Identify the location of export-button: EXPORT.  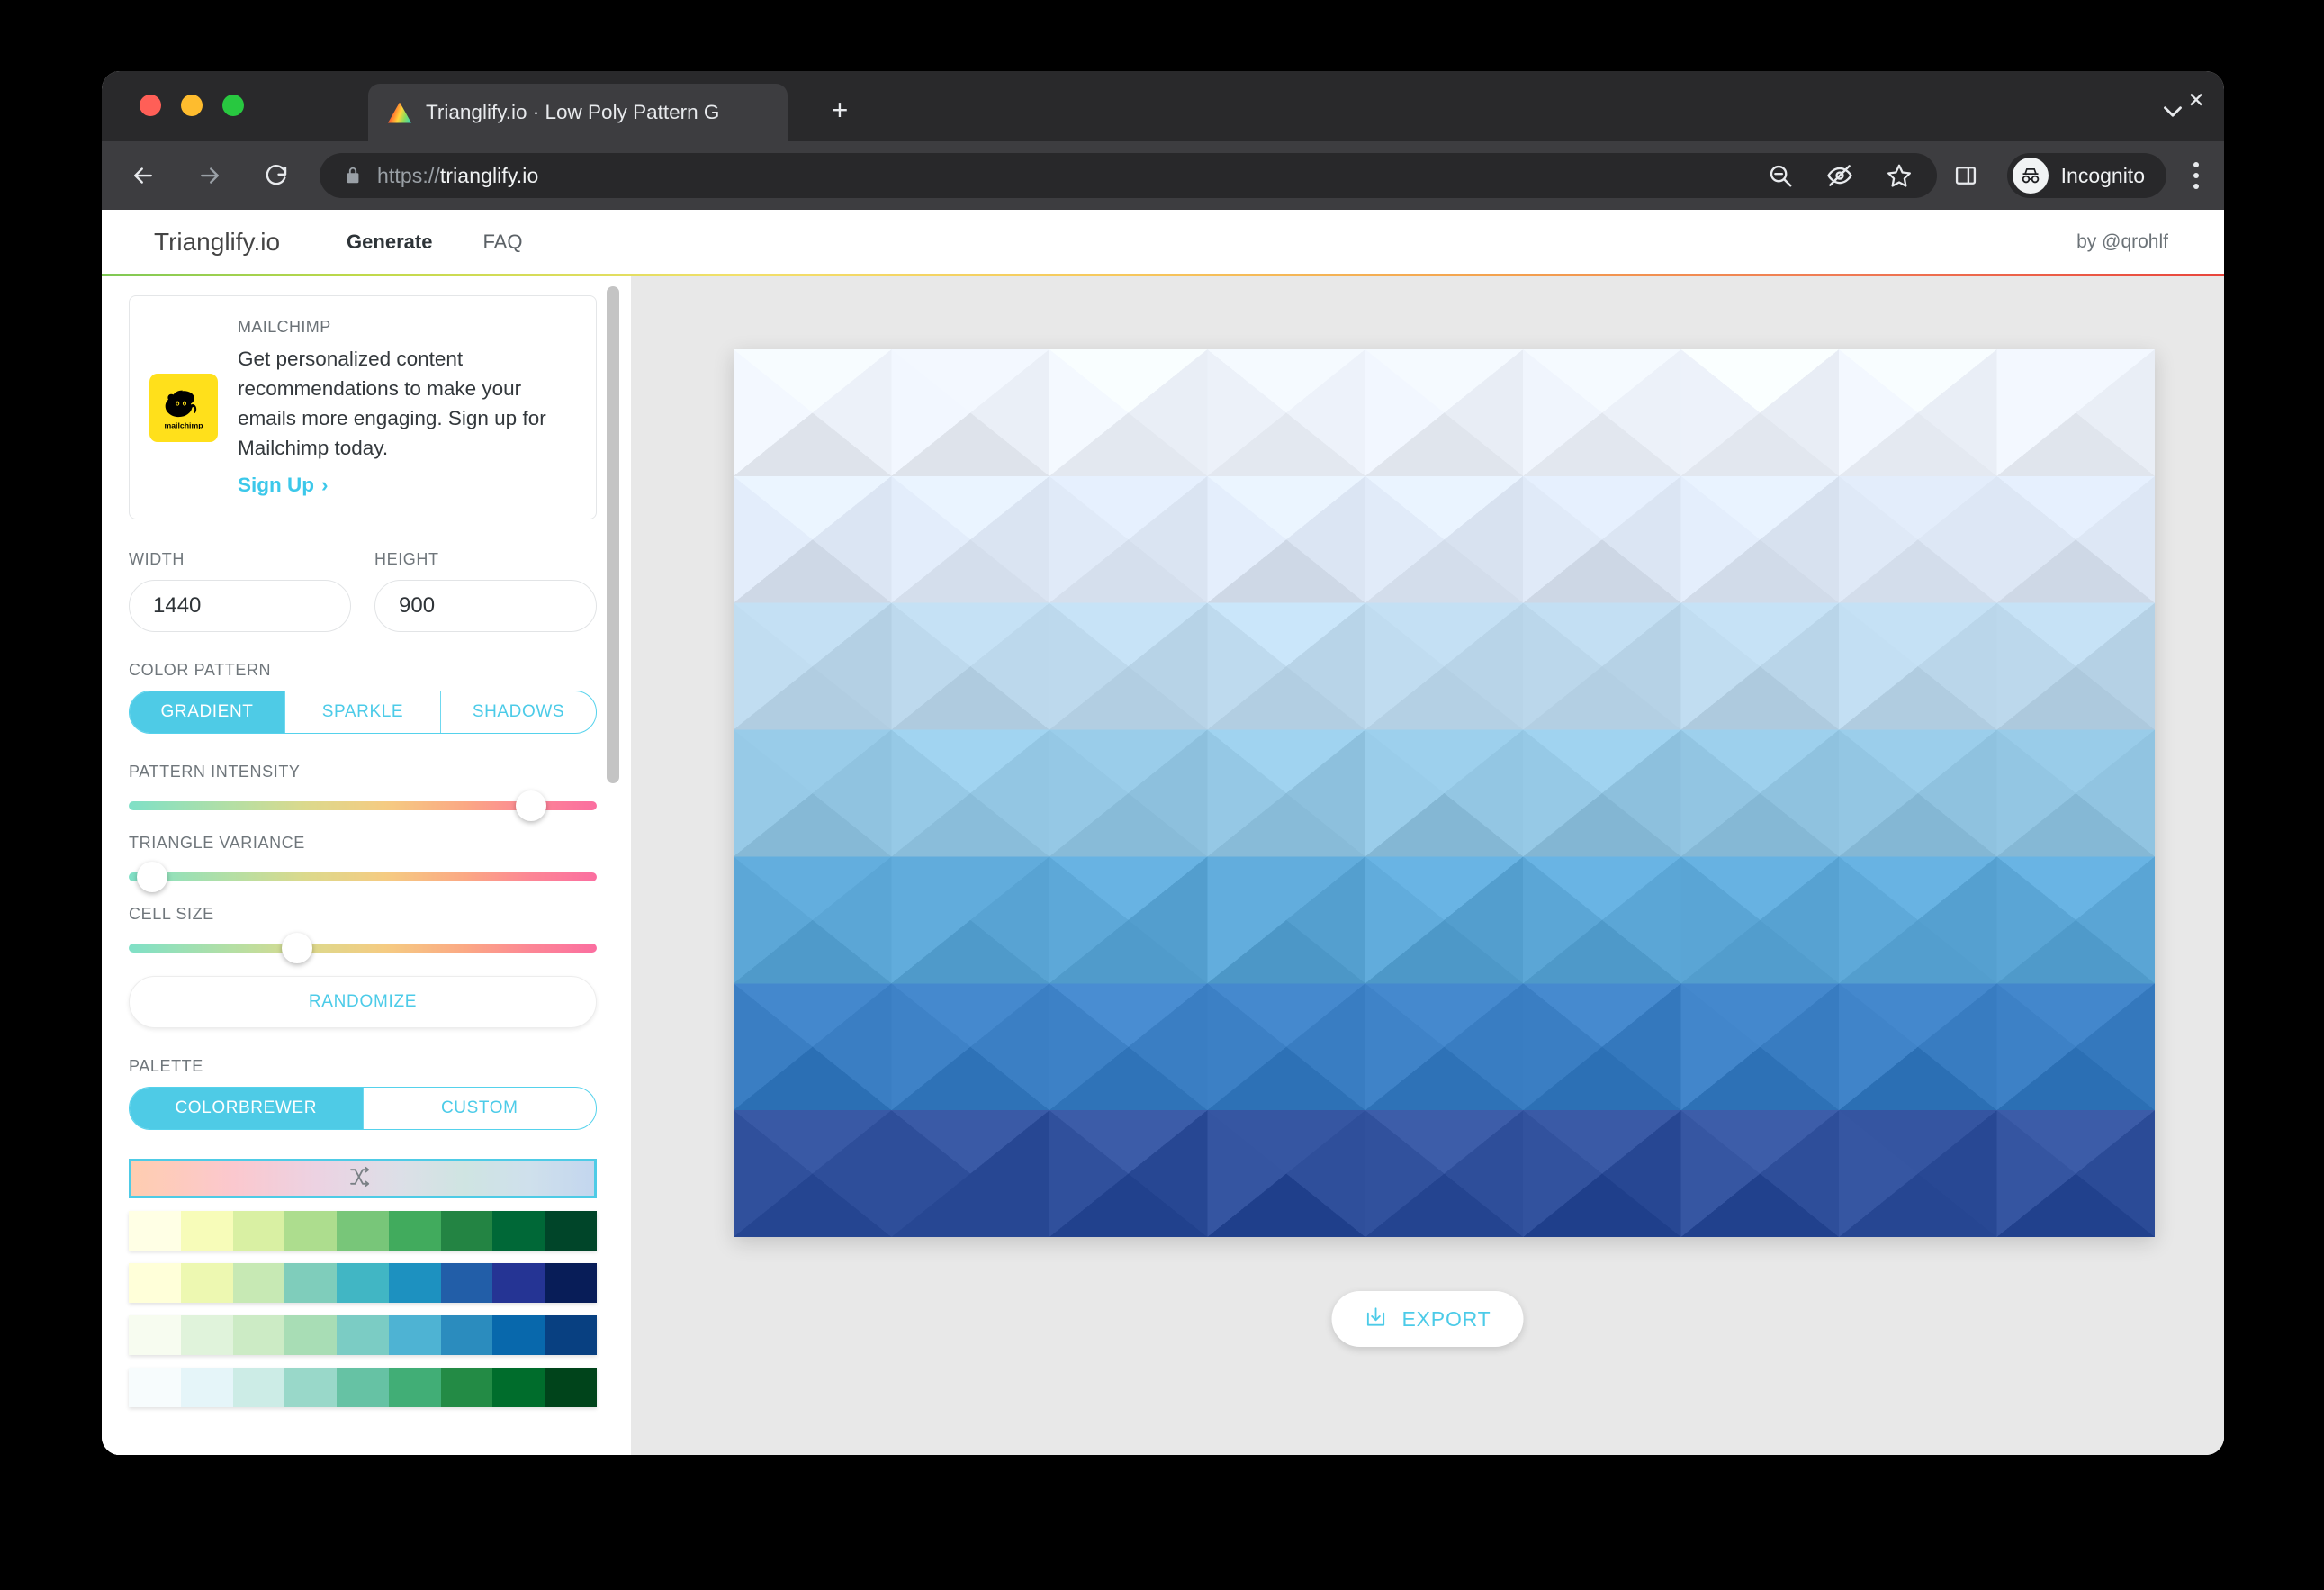
(1427, 1319).